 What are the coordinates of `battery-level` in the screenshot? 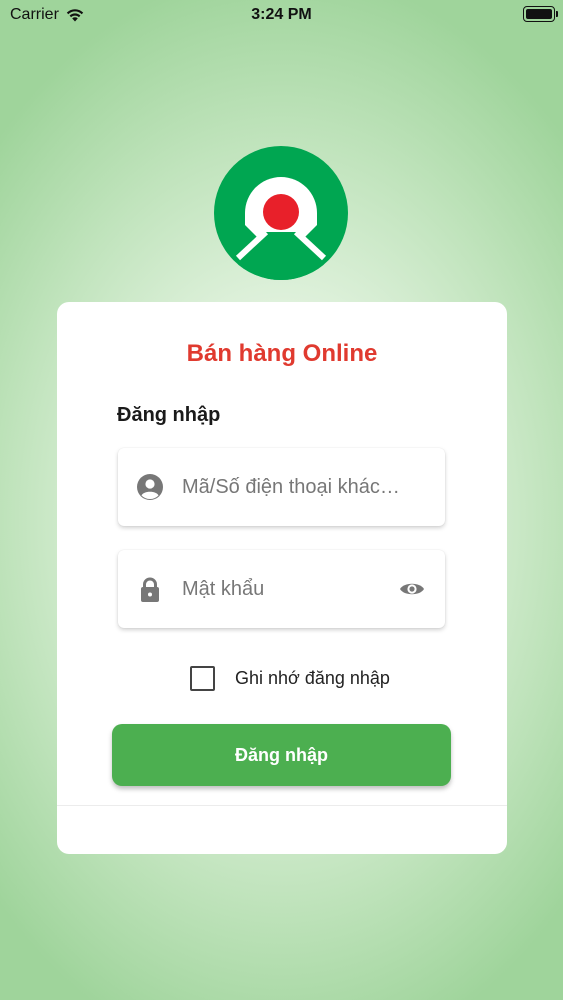 It's located at (539, 14).